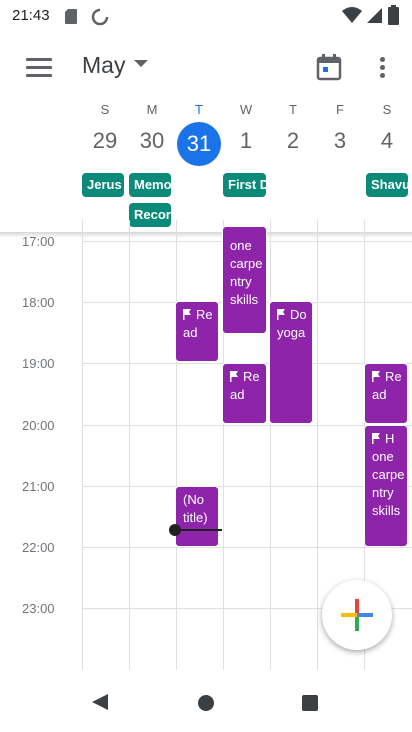 Image resolution: width=412 pixels, height=732 pixels. Describe the element at coordinates (340, 141) in the screenshot. I see `date-number: 3` at that location.